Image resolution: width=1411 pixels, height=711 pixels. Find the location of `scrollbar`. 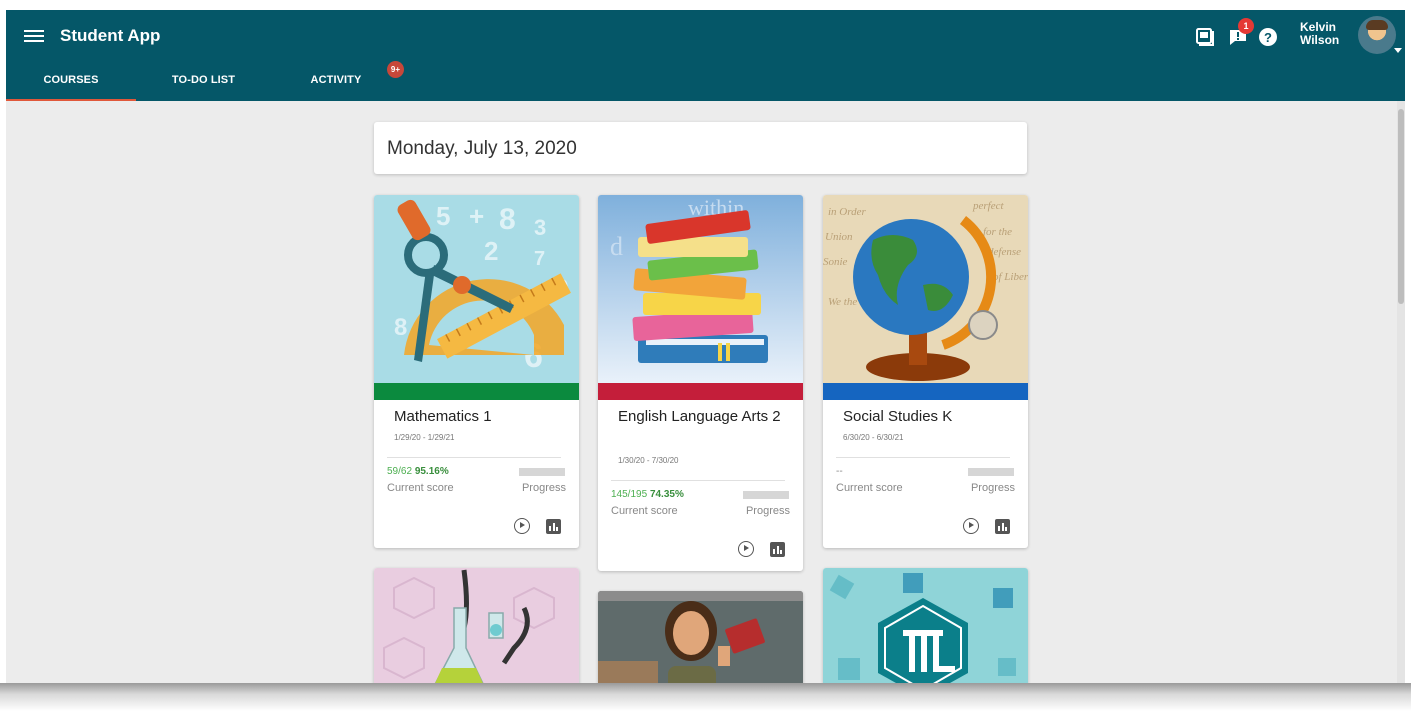

scrollbar is located at coordinates (1401, 392).